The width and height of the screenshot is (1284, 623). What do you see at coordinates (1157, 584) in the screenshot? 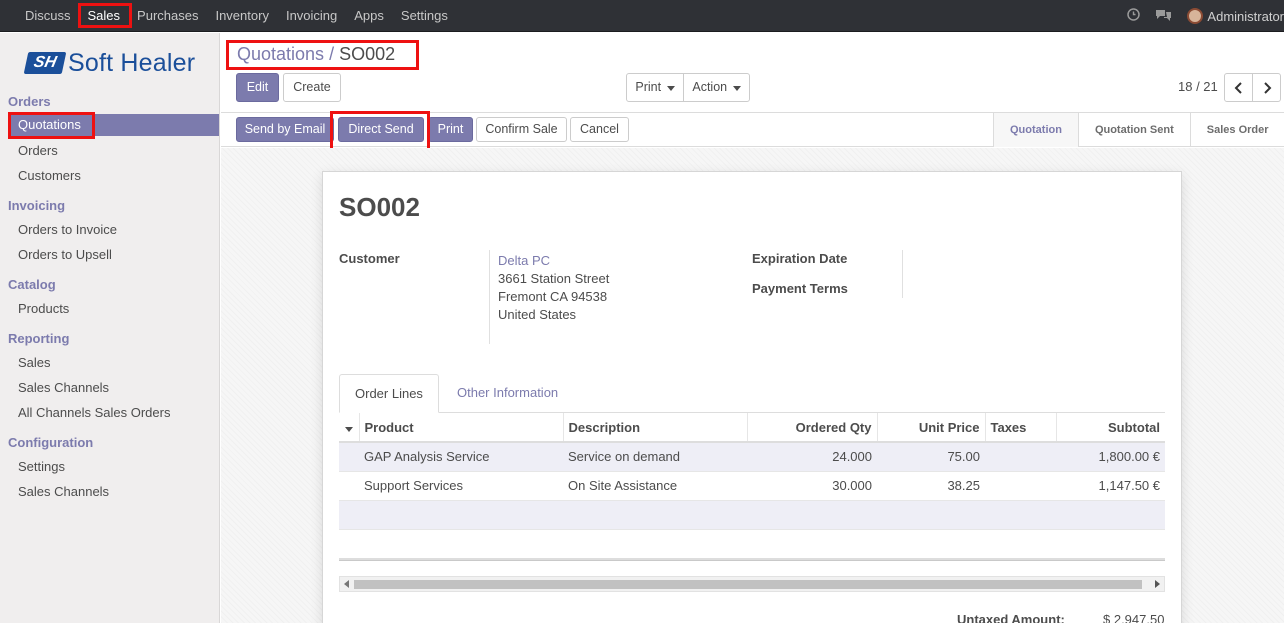
I see `scroll-right-icon` at bounding box center [1157, 584].